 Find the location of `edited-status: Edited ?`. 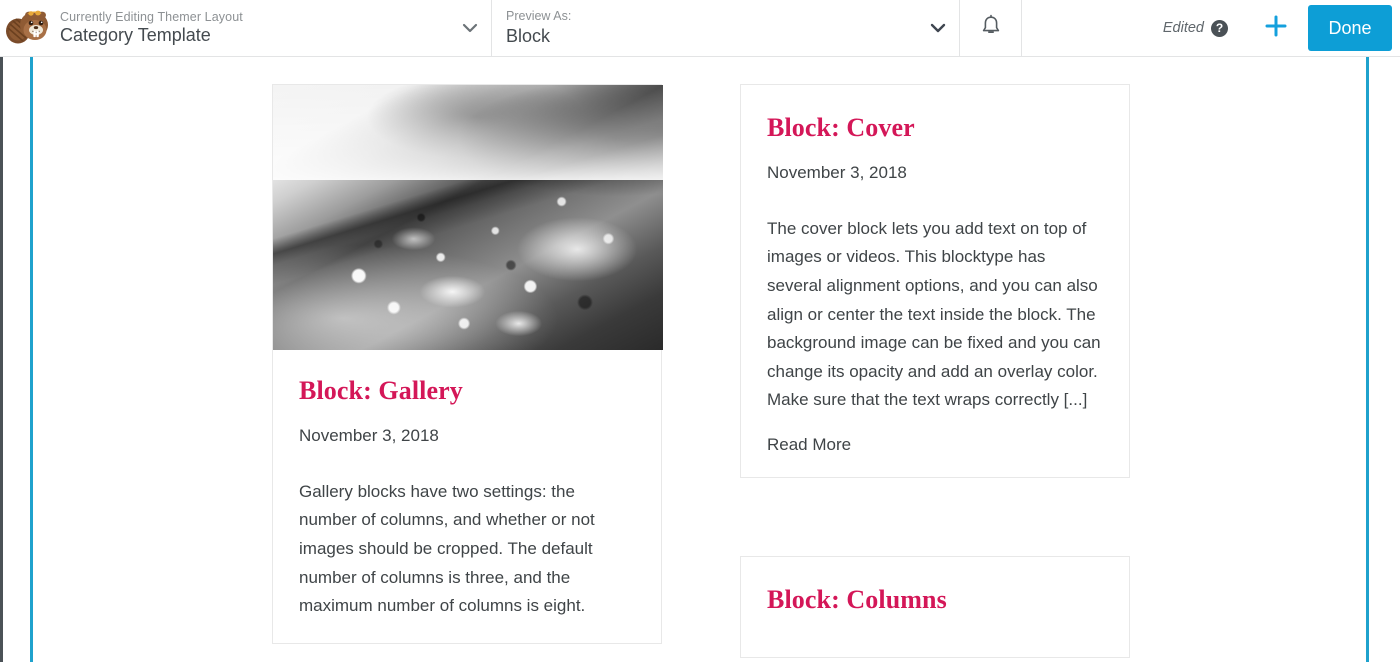

edited-status: Edited ? is located at coordinates (1195, 28).